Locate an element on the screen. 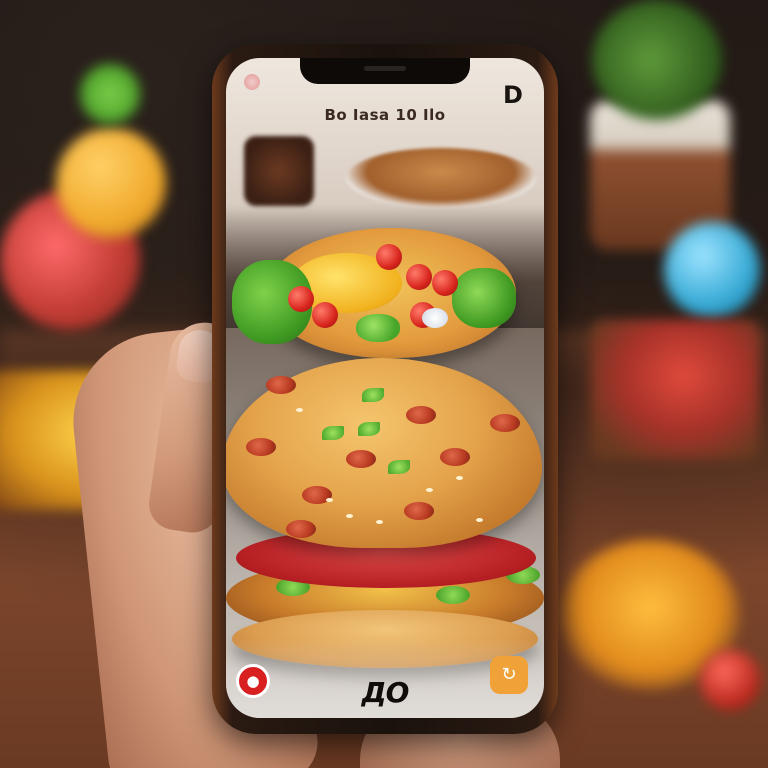 The height and width of the screenshot is (768, 768). notch is located at coordinates (385, 71).